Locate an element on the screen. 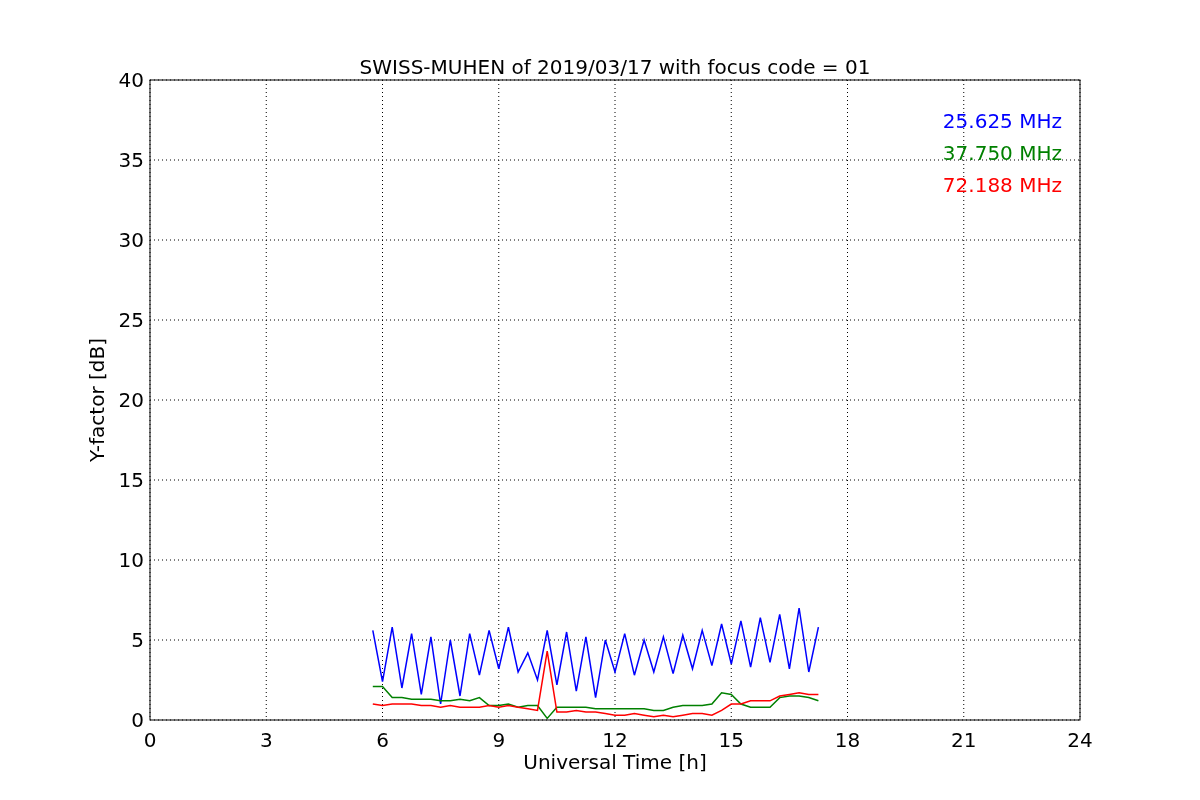  legend-label: 25.625 MHz is located at coordinates (1002, 121).